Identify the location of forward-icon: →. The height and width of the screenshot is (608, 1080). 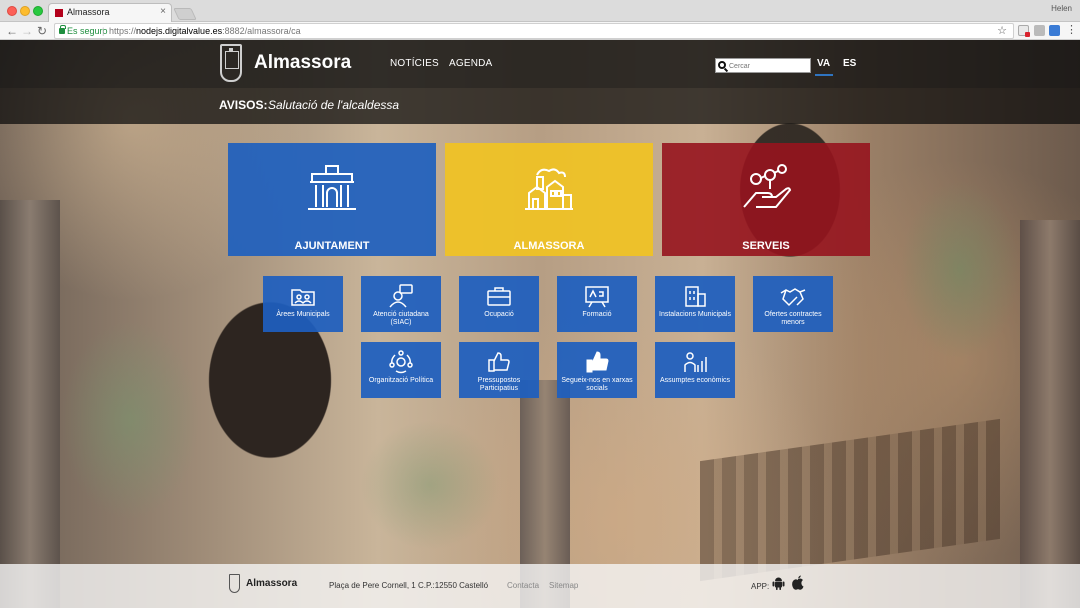
(27, 31).